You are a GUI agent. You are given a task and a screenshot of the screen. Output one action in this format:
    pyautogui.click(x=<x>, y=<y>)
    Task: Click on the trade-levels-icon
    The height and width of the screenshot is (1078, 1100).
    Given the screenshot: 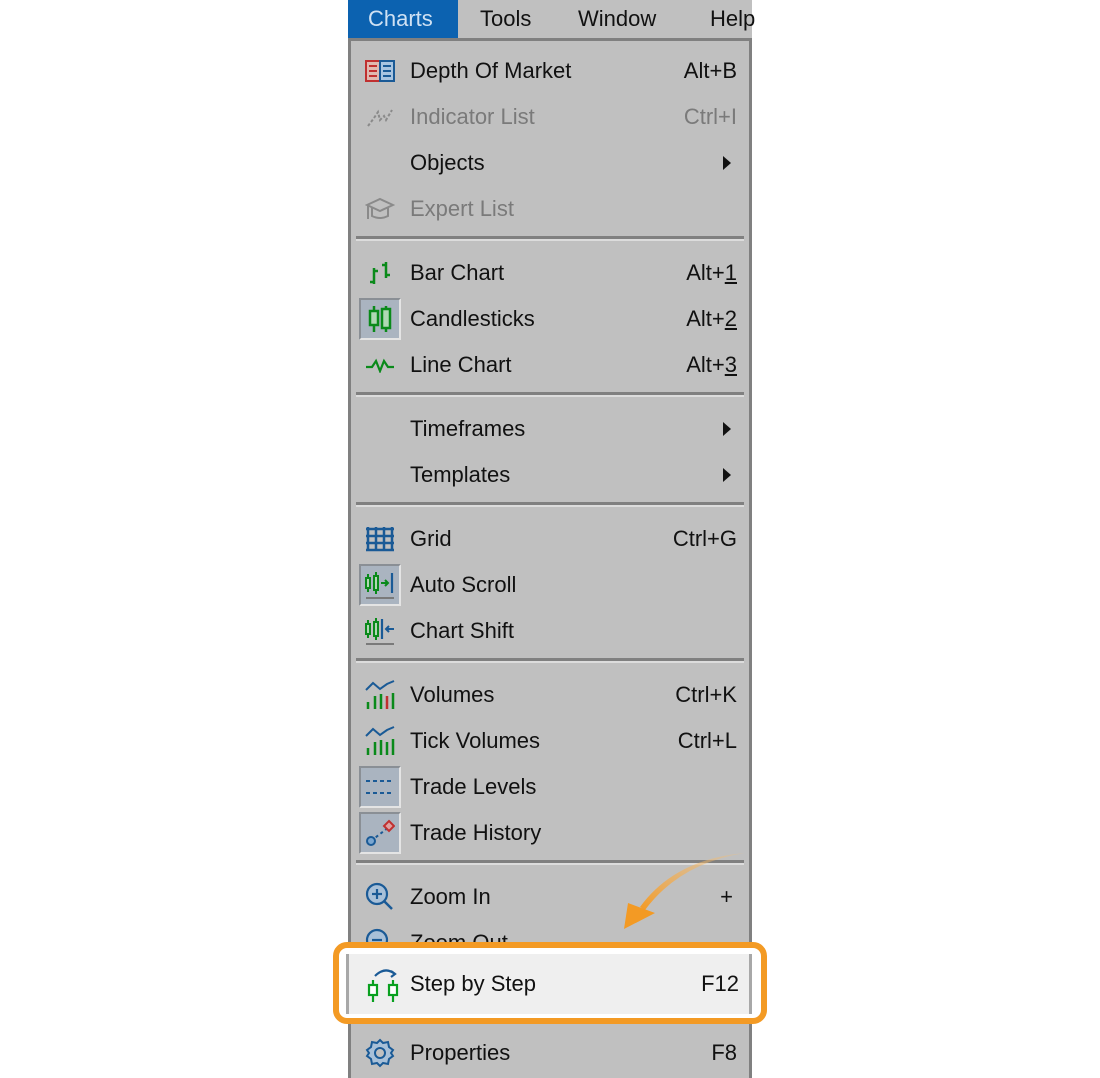 What is the action you would take?
    pyautogui.click(x=380, y=787)
    